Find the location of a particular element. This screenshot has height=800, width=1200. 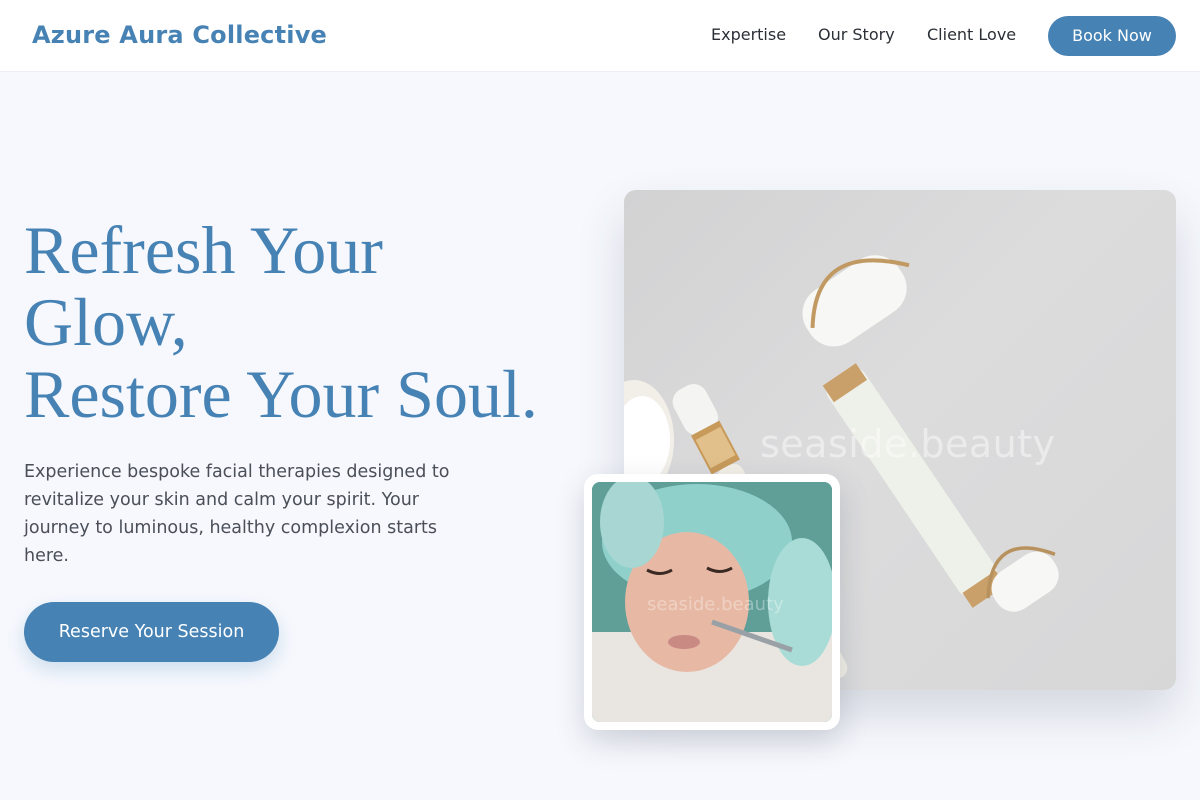

hero-title-line: Restore Your Soul. is located at coordinates (281, 394).